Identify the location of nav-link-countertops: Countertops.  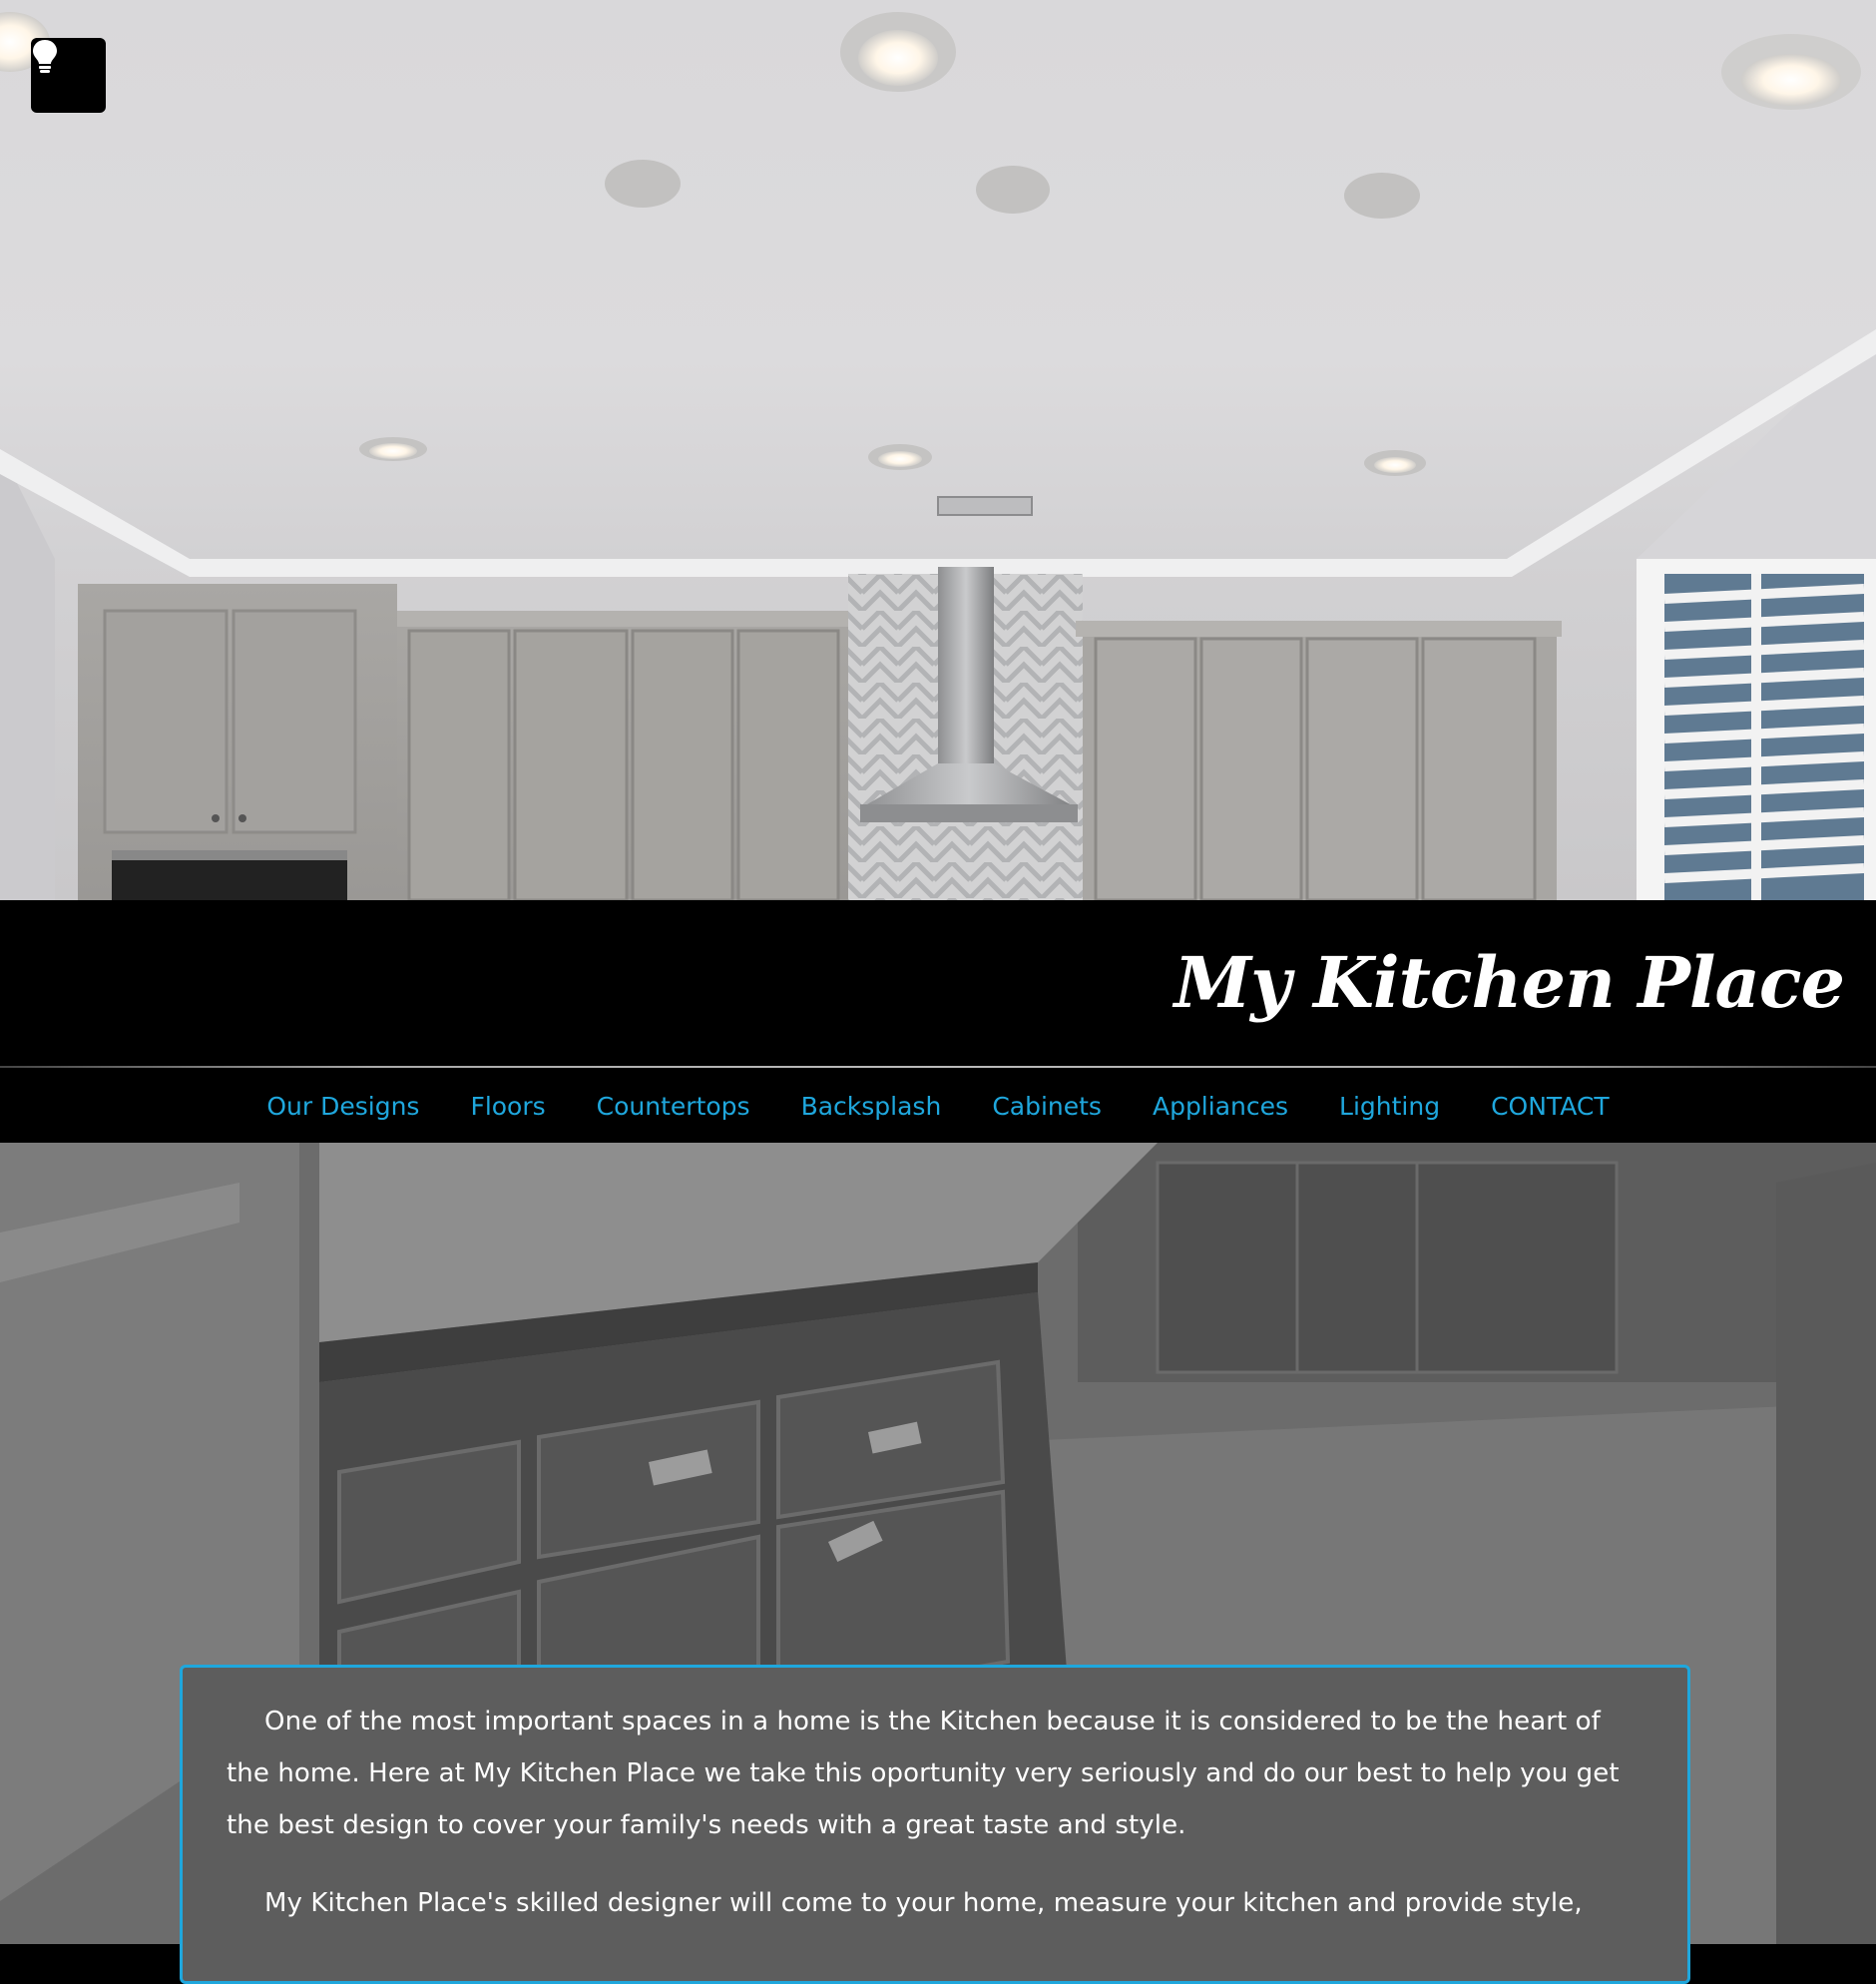
(673, 1106).